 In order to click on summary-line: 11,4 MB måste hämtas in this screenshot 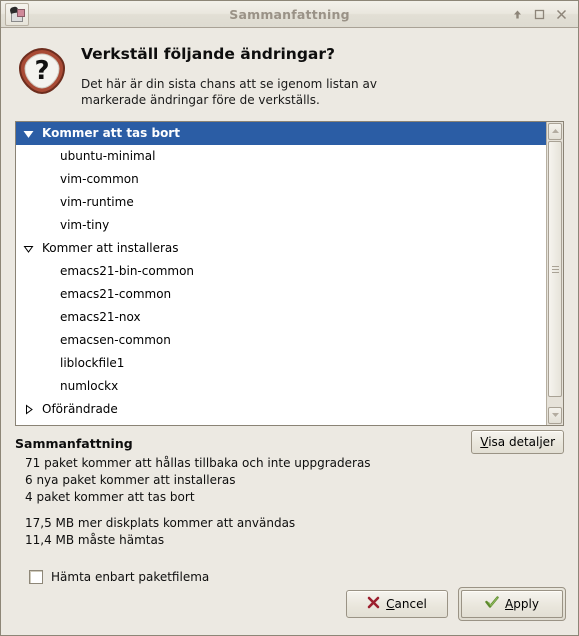, I will do `click(95, 539)`.